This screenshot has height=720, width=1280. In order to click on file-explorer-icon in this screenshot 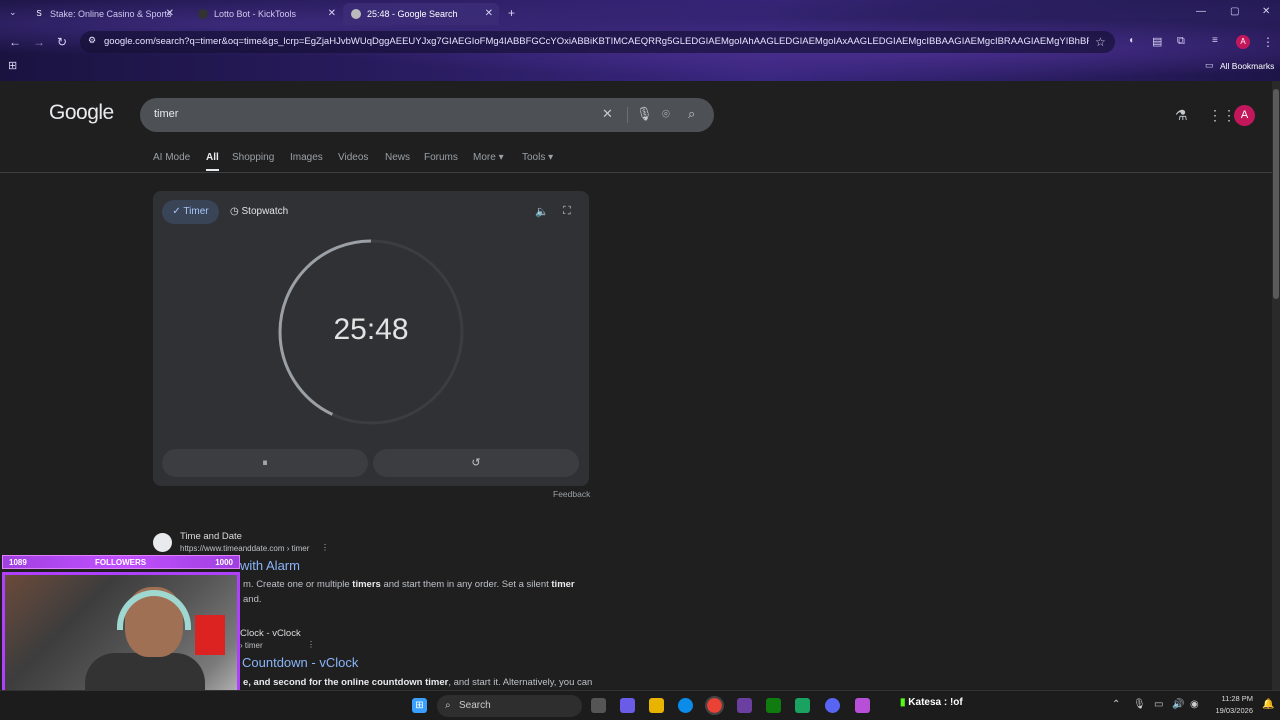, I will do `click(656, 705)`.